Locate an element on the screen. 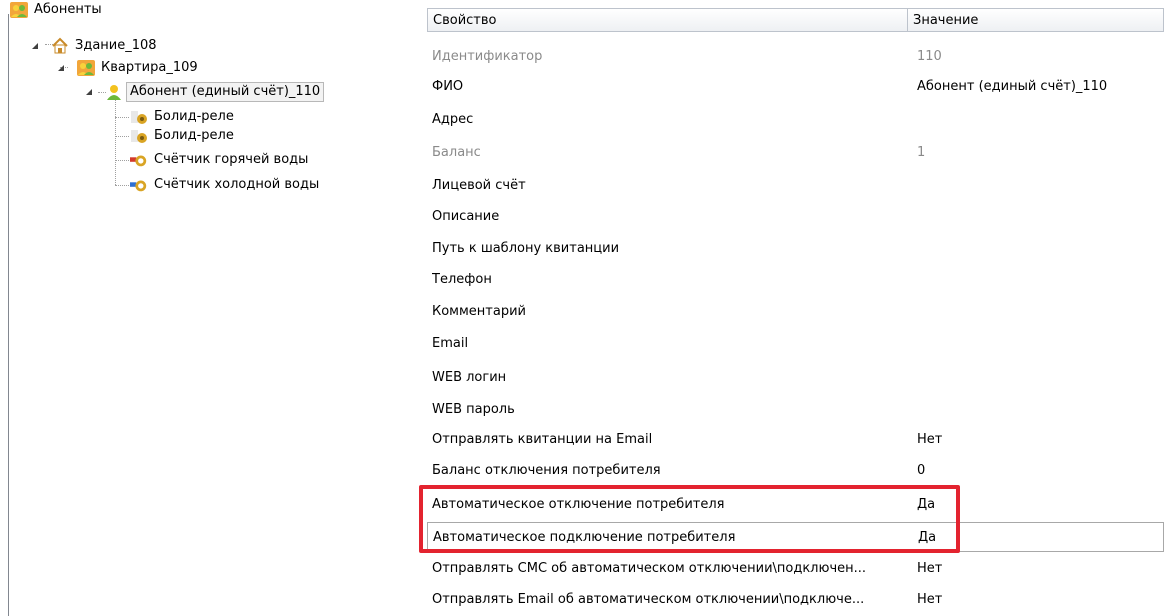 This screenshot has width=1164, height=616. property-name: ФИО is located at coordinates (448, 86).